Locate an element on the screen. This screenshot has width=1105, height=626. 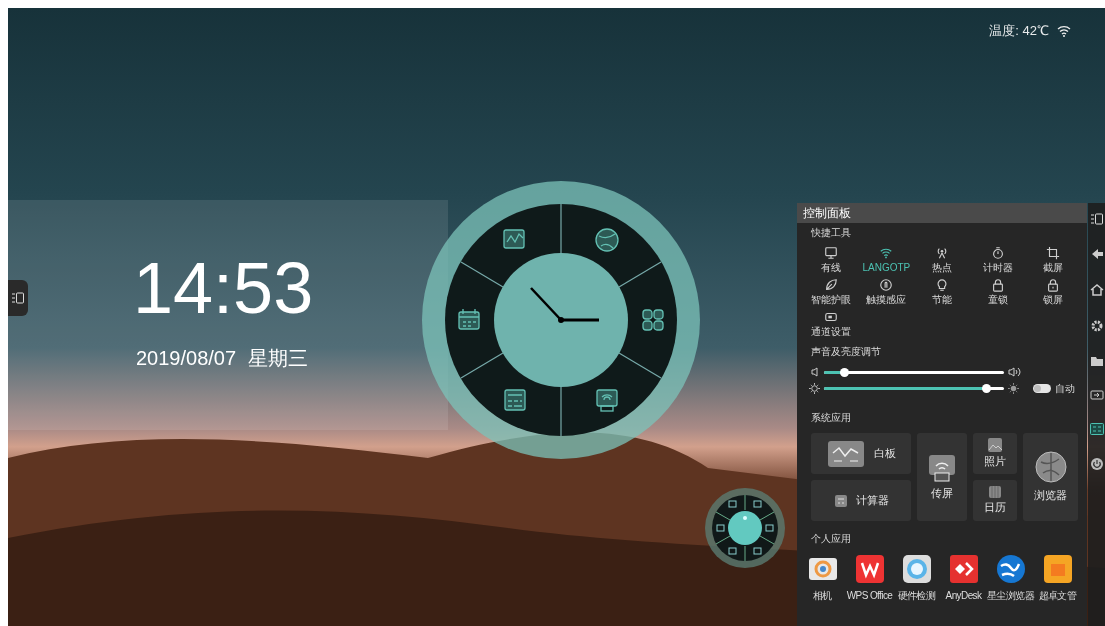
speaker-low-icon is located at coordinates (815, 372).